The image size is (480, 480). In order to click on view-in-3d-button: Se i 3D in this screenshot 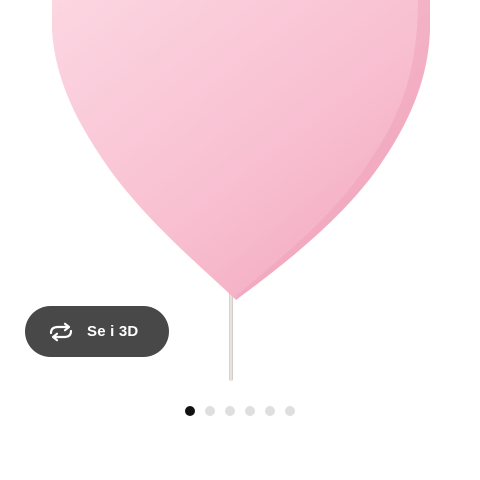, I will do `click(97, 331)`.